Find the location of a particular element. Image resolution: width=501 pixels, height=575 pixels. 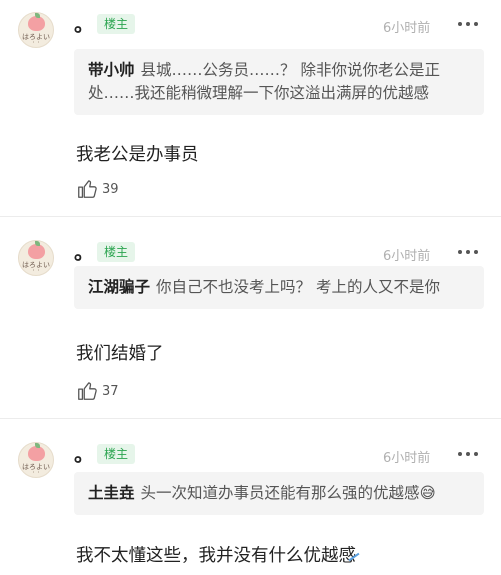

quoted-comment: 江湖骗子 你自己不也没考上吗？ 考上的人又不是你 is located at coordinates (279, 287).